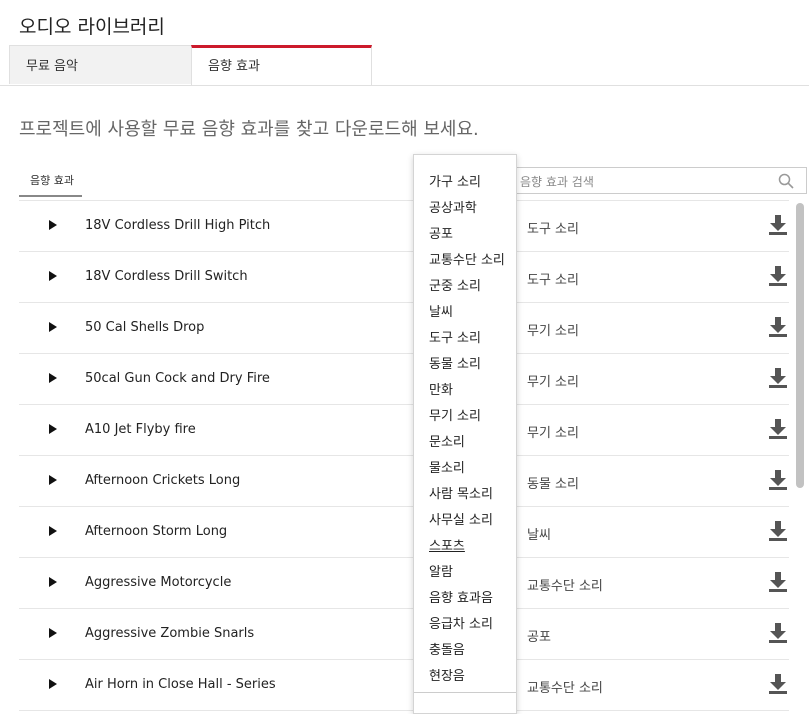 The image size is (809, 714). Describe the element at coordinates (461, 622) in the screenshot. I see `dropdown-item: 응급차 소리` at that location.